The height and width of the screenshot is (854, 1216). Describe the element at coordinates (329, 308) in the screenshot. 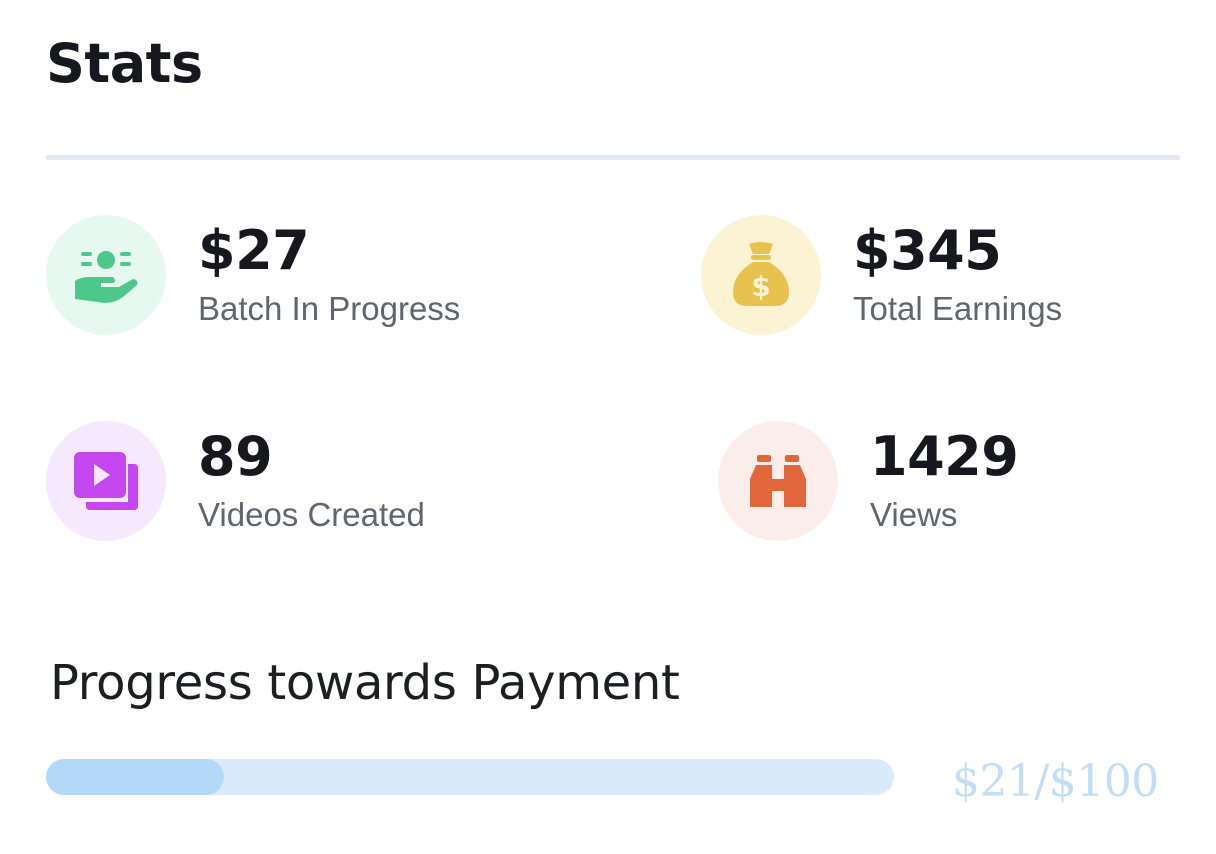

I see `stat-label: Batch In Progress` at that location.